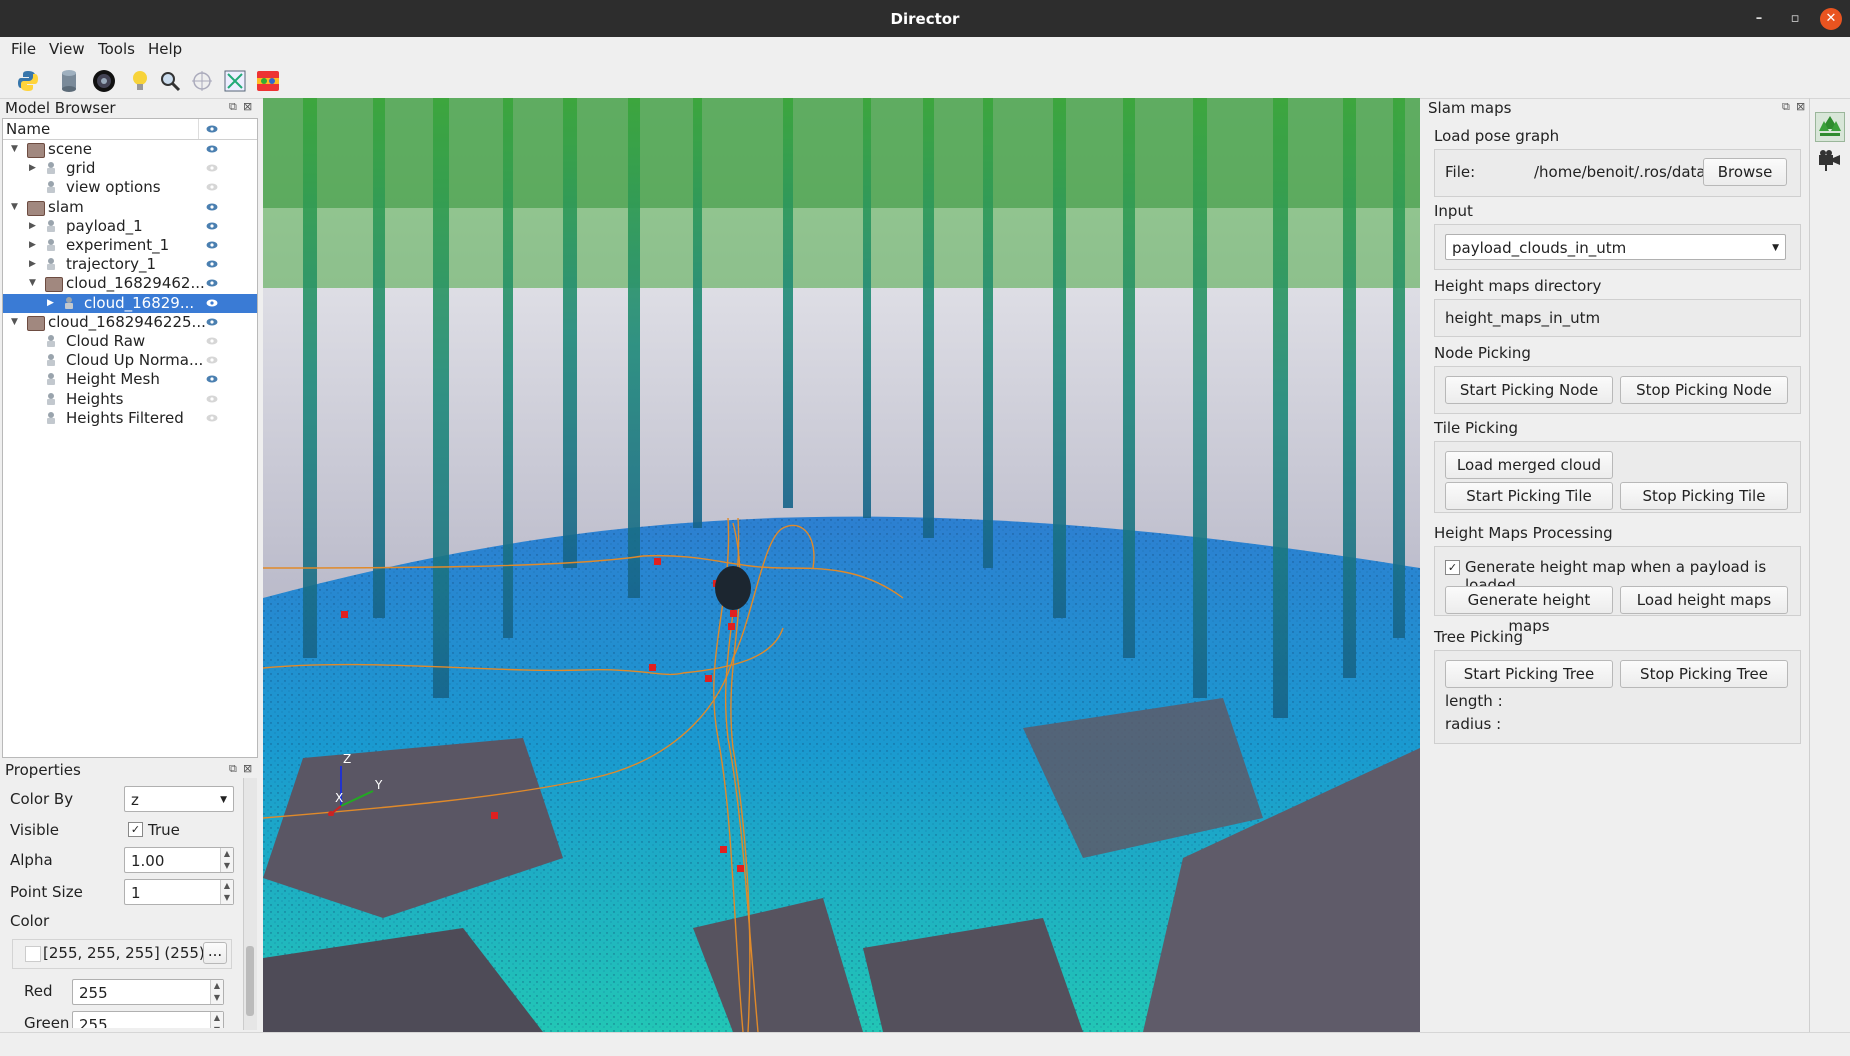  I want to click on red-spinbox: 255 ▲ ▼, so click(148, 992).